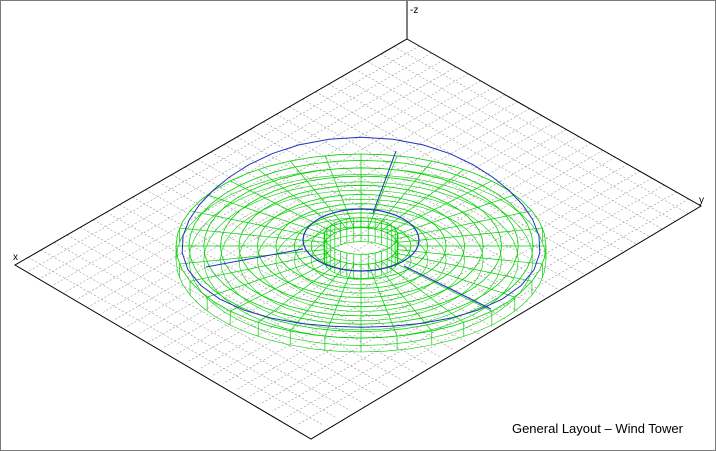  Describe the element at coordinates (597, 428) in the screenshot. I see `view-caption: General Layout – Wind Tower` at that location.